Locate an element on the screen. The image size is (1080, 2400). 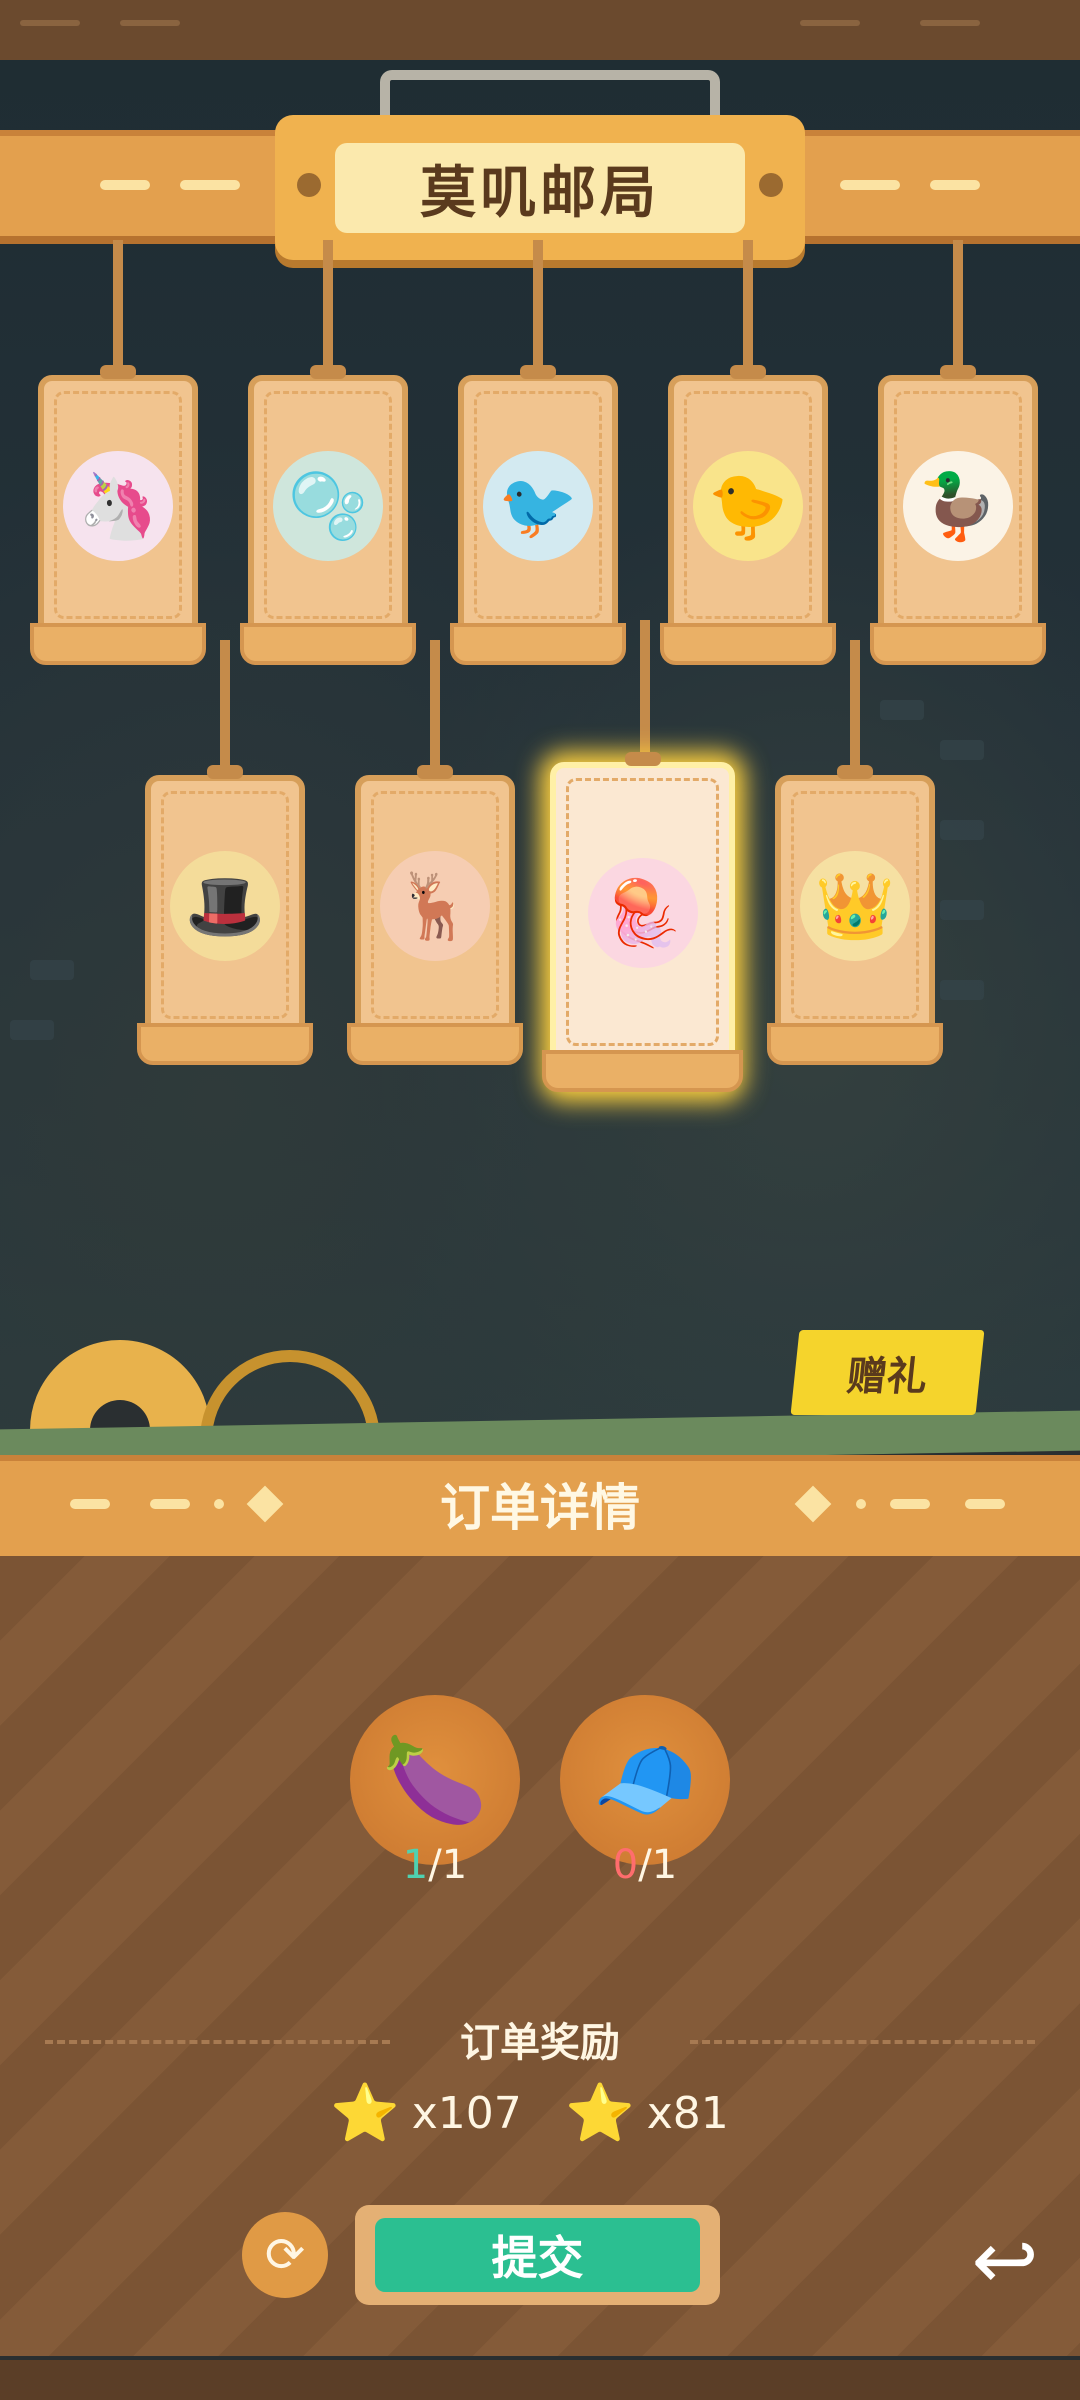
character-card-deer: 🦌 is located at coordinates (435, 915).